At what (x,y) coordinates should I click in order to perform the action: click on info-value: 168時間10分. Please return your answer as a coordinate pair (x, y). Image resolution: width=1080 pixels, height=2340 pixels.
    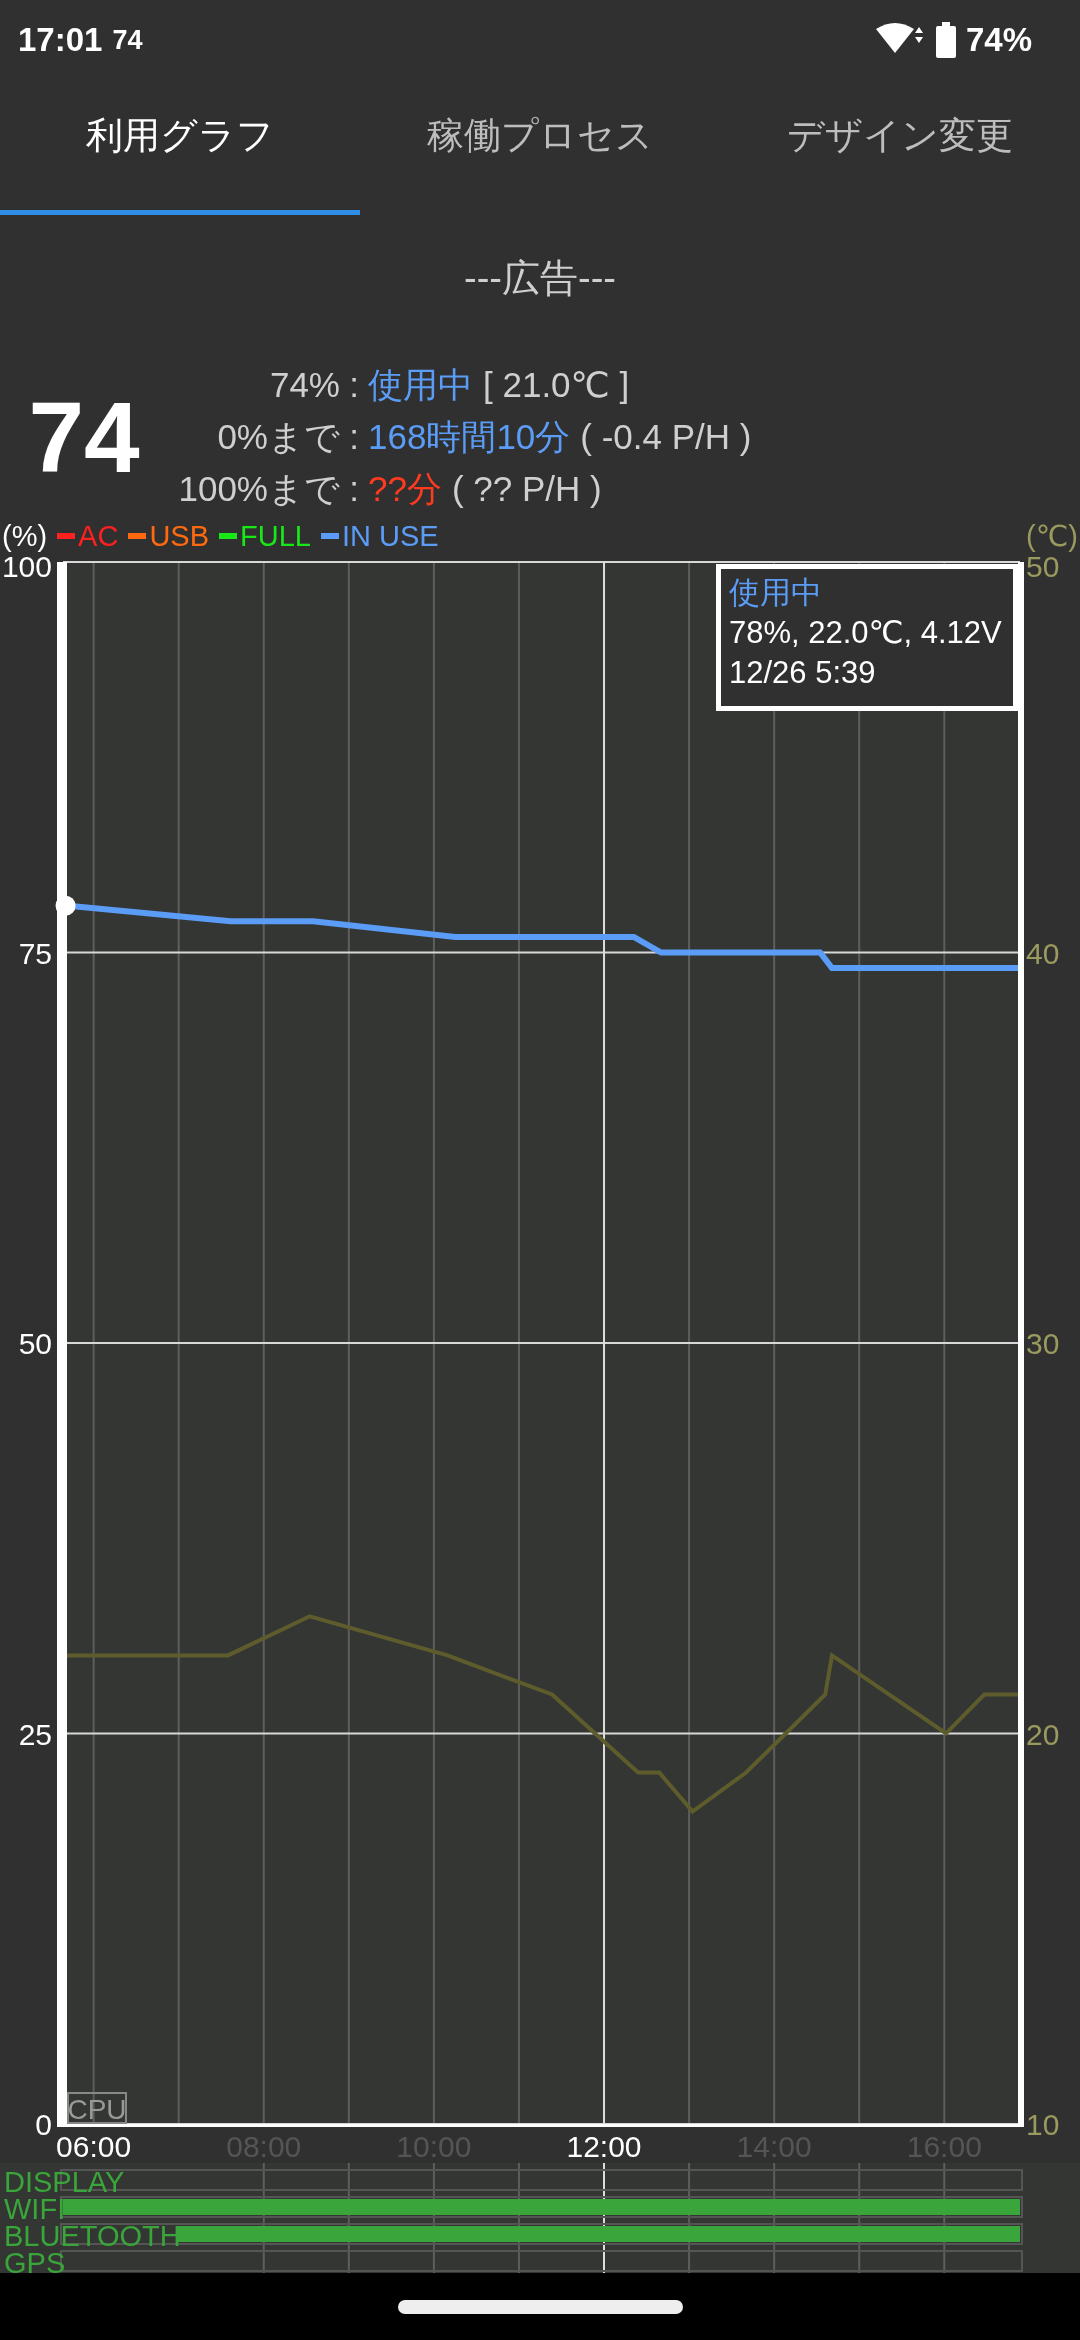
    Looking at the image, I should click on (469, 436).